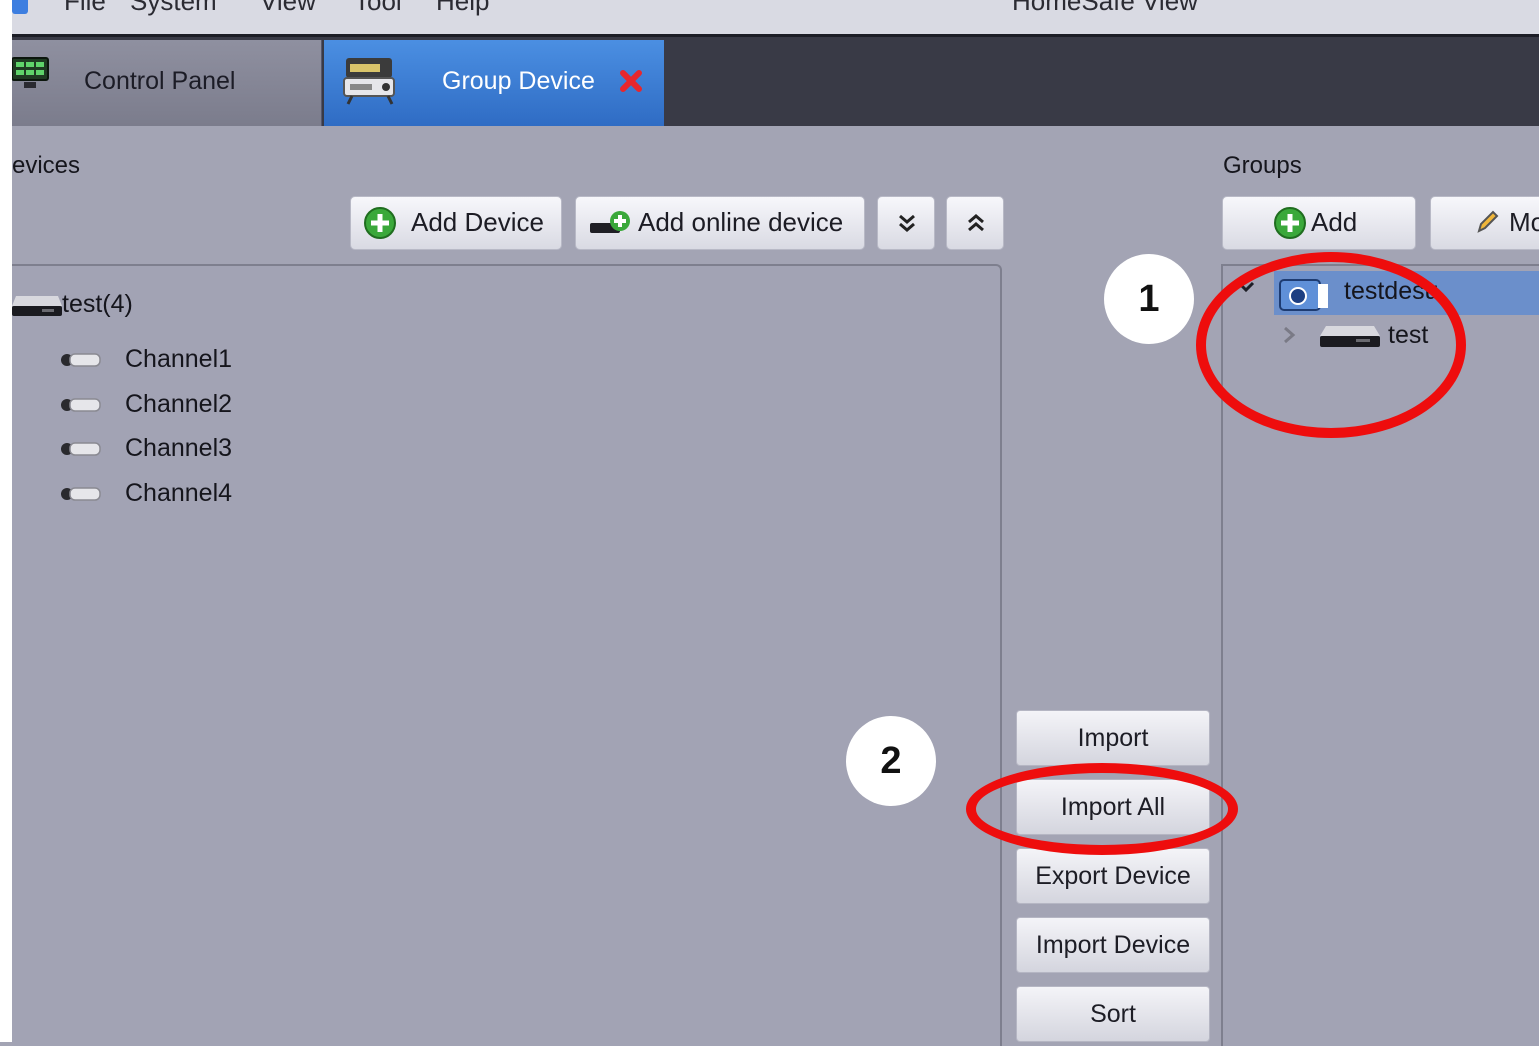  I want to click on channel-item: Channel2, so click(178, 404).